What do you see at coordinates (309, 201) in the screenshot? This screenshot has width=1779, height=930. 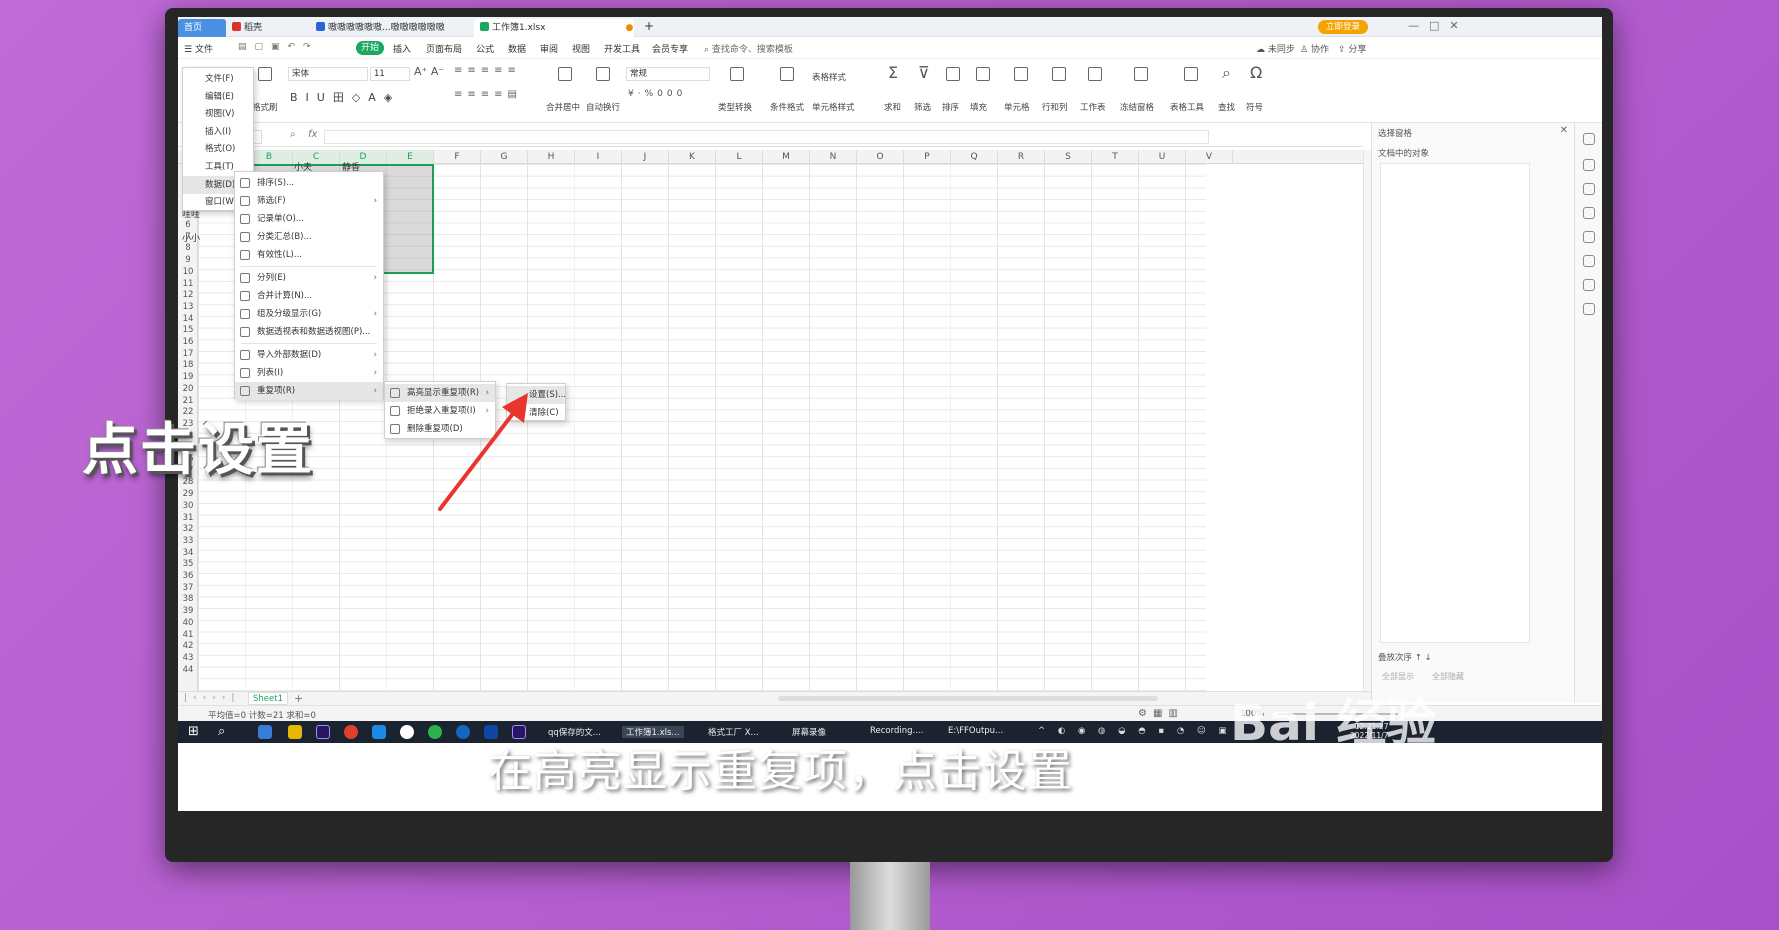 I see `data-menu-item-1: 筛选(F) ›` at bounding box center [309, 201].